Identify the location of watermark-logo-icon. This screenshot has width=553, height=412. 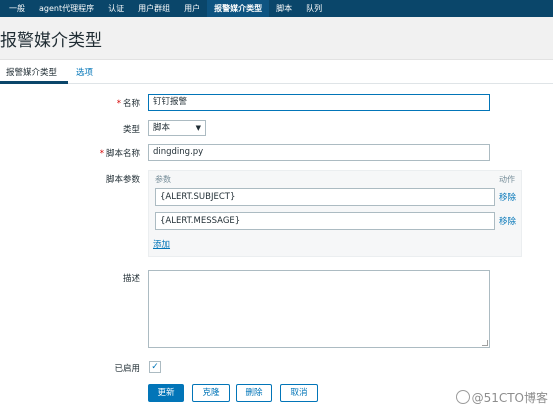
(462, 397).